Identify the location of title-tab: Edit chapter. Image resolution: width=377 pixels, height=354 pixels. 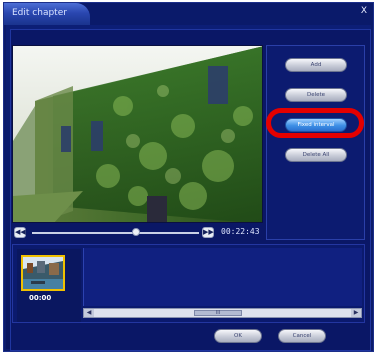
(47, 14).